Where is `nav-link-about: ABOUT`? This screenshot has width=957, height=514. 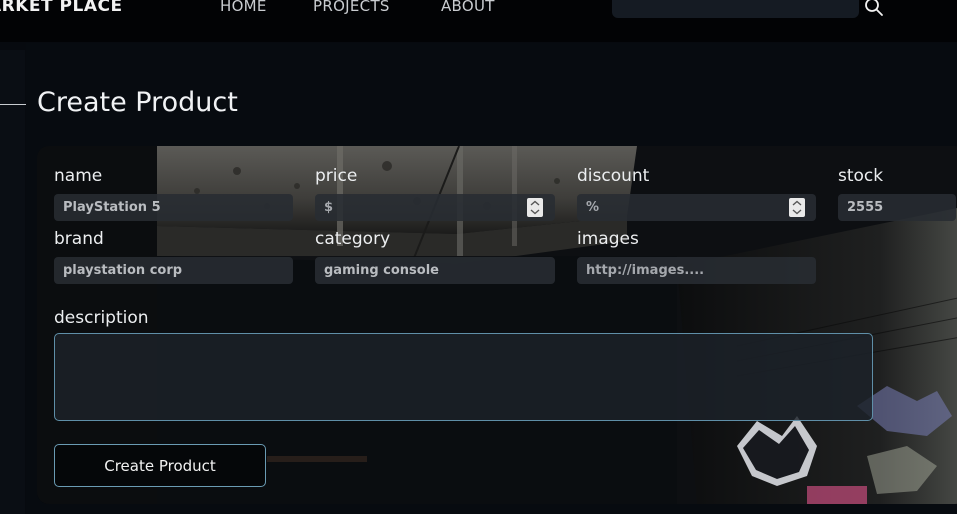
nav-link-about: ABOUT is located at coordinates (468, 7).